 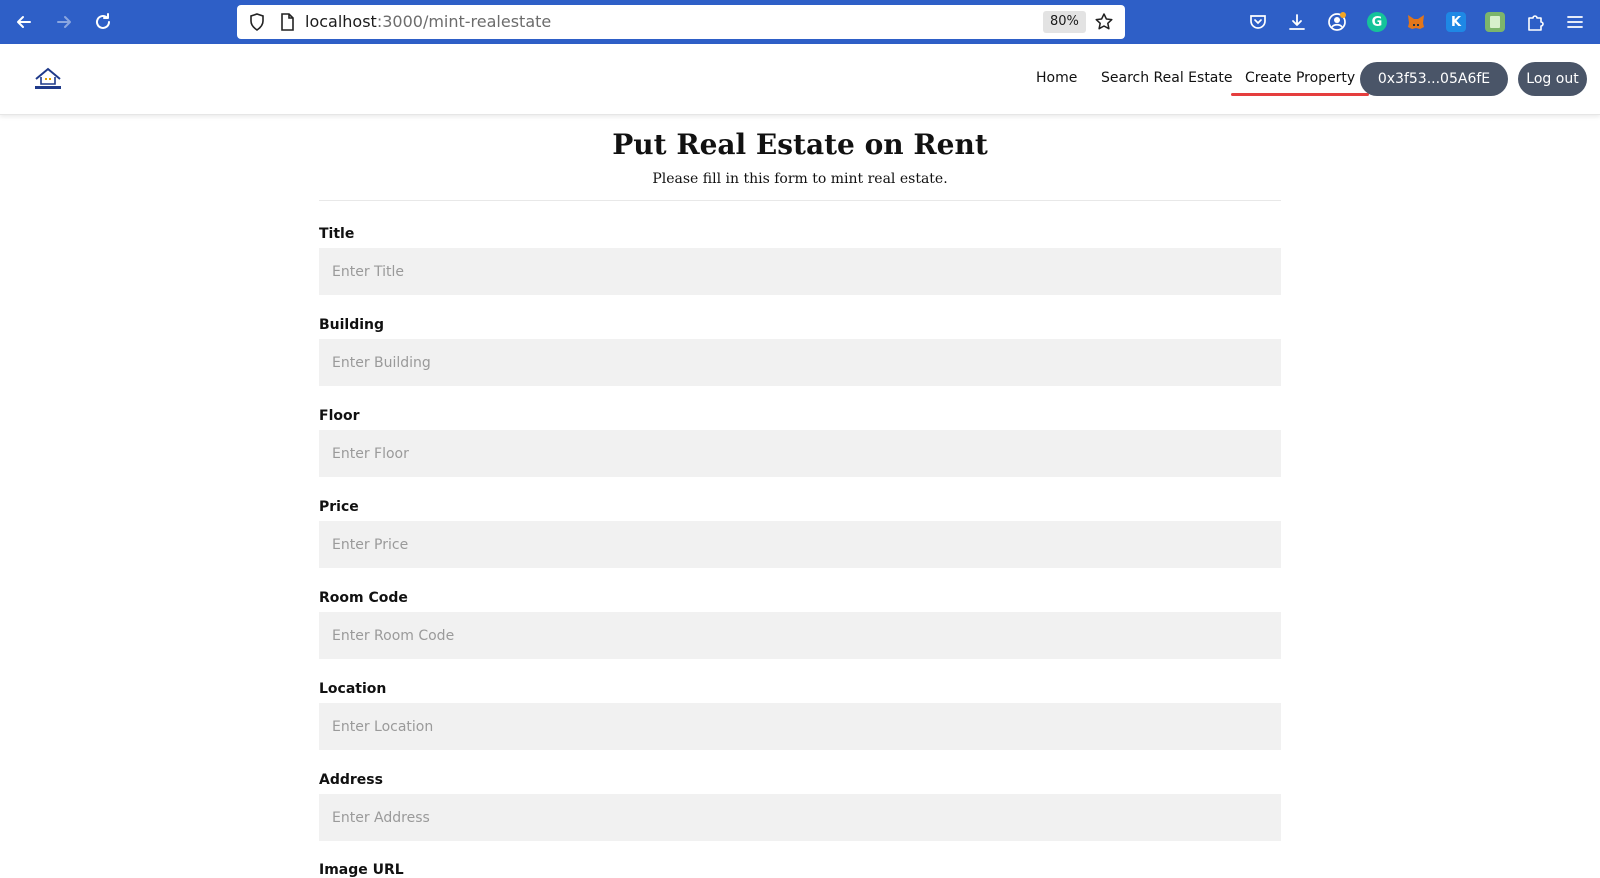 What do you see at coordinates (1258, 22) in the screenshot?
I see `pocket-icon` at bounding box center [1258, 22].